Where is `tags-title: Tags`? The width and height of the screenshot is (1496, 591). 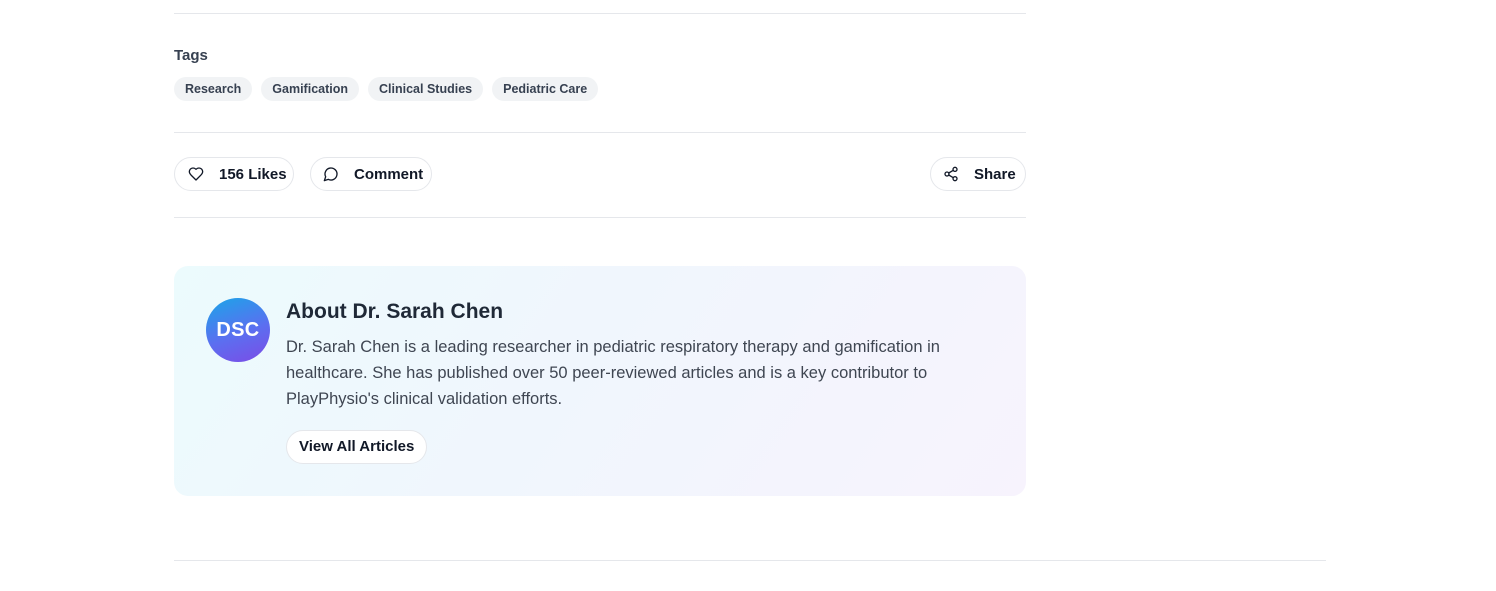
tags-title: Tags is located at coordinates (191, 55).